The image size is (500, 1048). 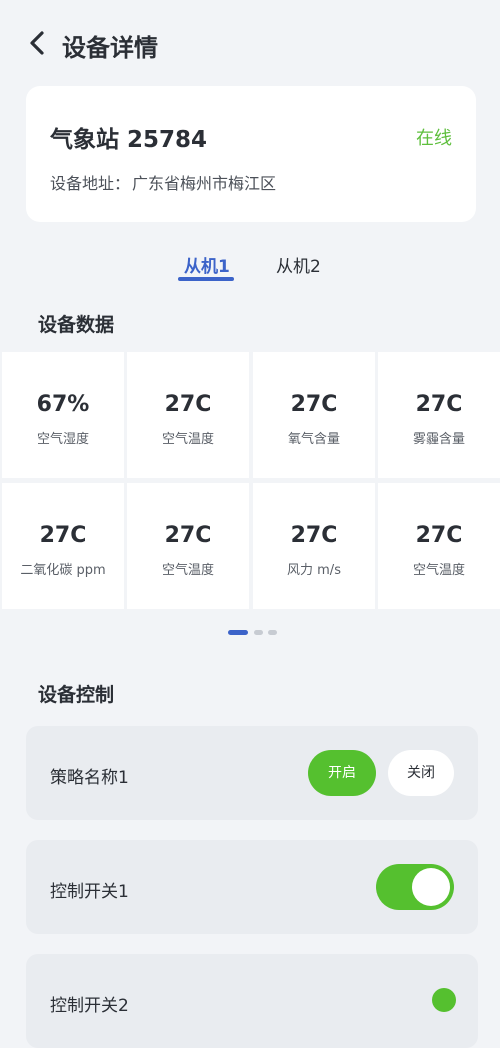 What do you see at coordinates (76, 325) in the screenshot?
I see `data-section-title: 设备数据` at bounding box center [76, 325].